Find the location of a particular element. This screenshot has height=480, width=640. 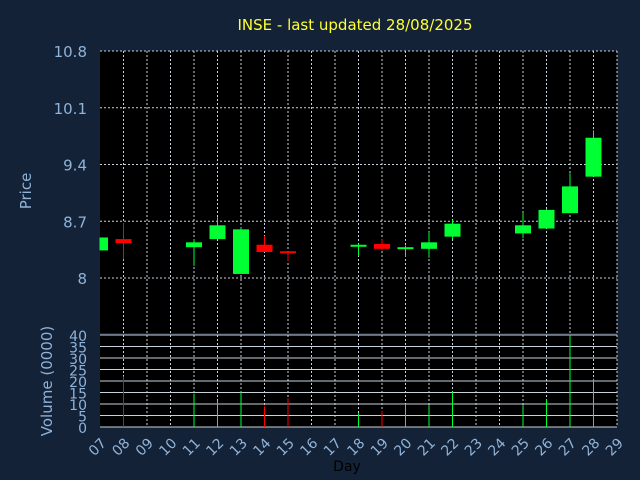

price-y-tick: 8.7 is located at coordinates (75, 222).